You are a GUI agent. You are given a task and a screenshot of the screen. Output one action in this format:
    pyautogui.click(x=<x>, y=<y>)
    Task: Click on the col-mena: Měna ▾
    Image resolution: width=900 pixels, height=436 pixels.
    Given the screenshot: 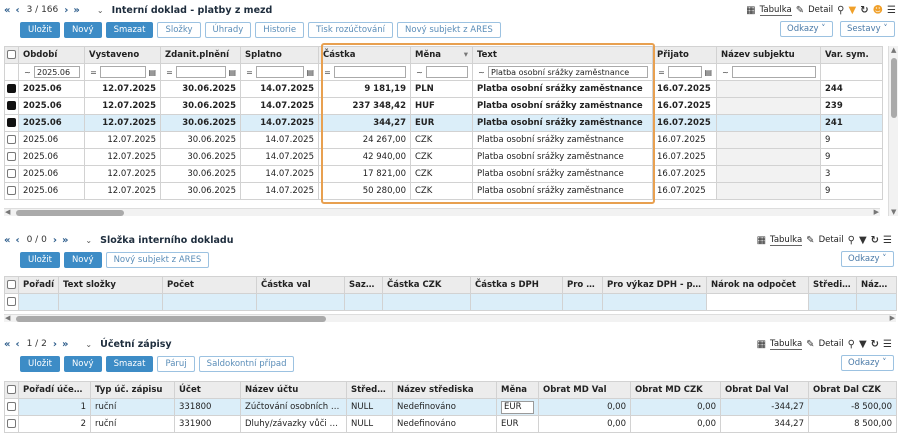 What is the action you would take?
    pyautogui.click(x=441, y=55)
    